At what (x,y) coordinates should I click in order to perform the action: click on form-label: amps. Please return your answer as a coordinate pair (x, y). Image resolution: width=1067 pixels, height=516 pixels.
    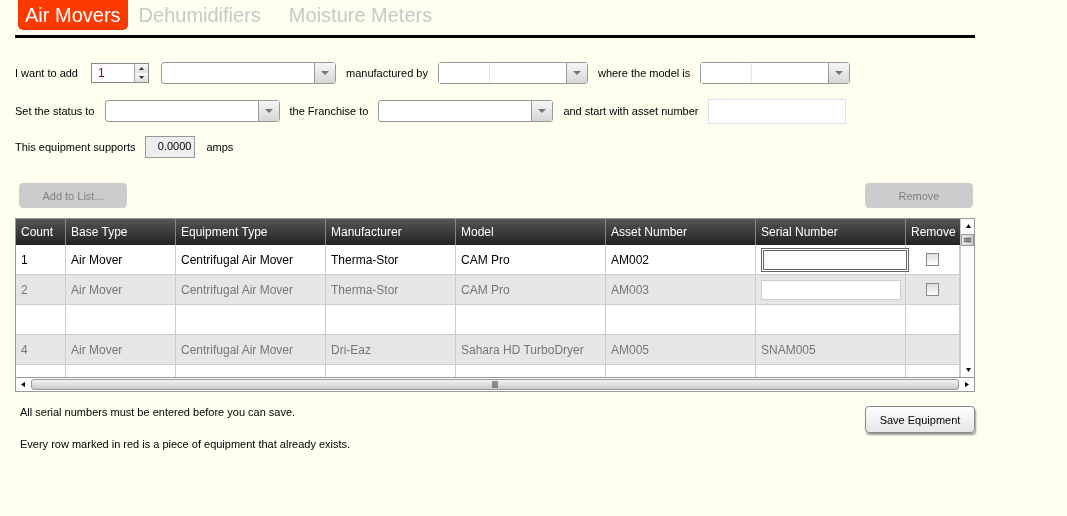
    Looking at the image, I should click on (220, 147).